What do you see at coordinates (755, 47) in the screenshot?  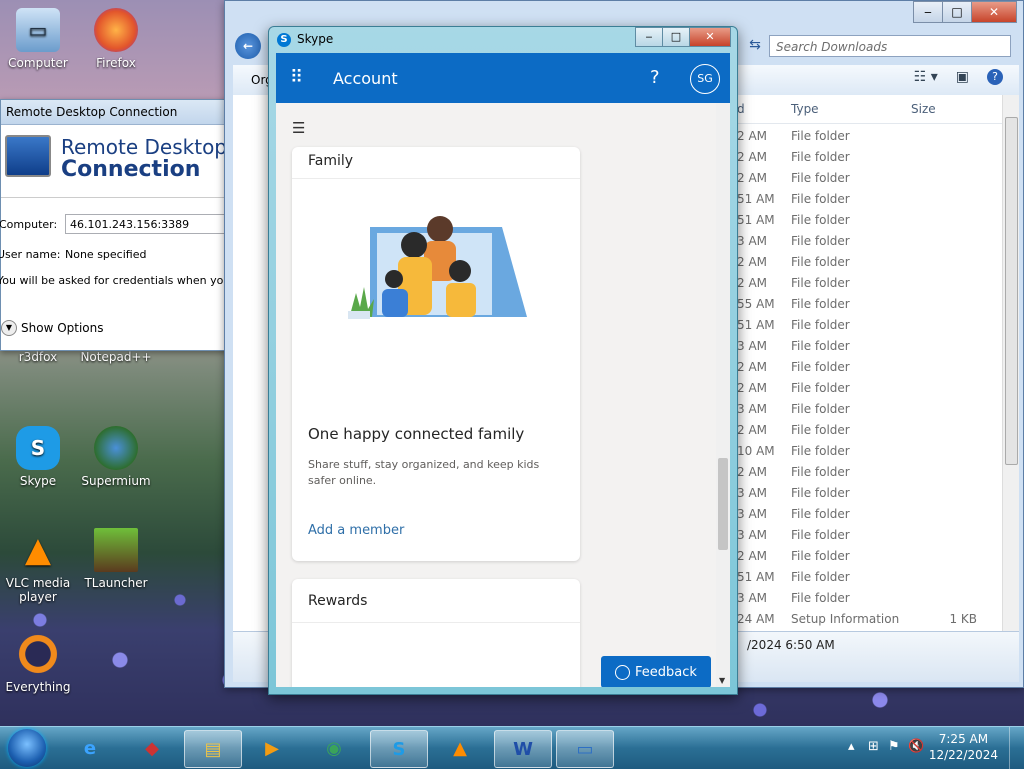 I see `refresh-icon: ⇆` at bounding box center [755, 47].